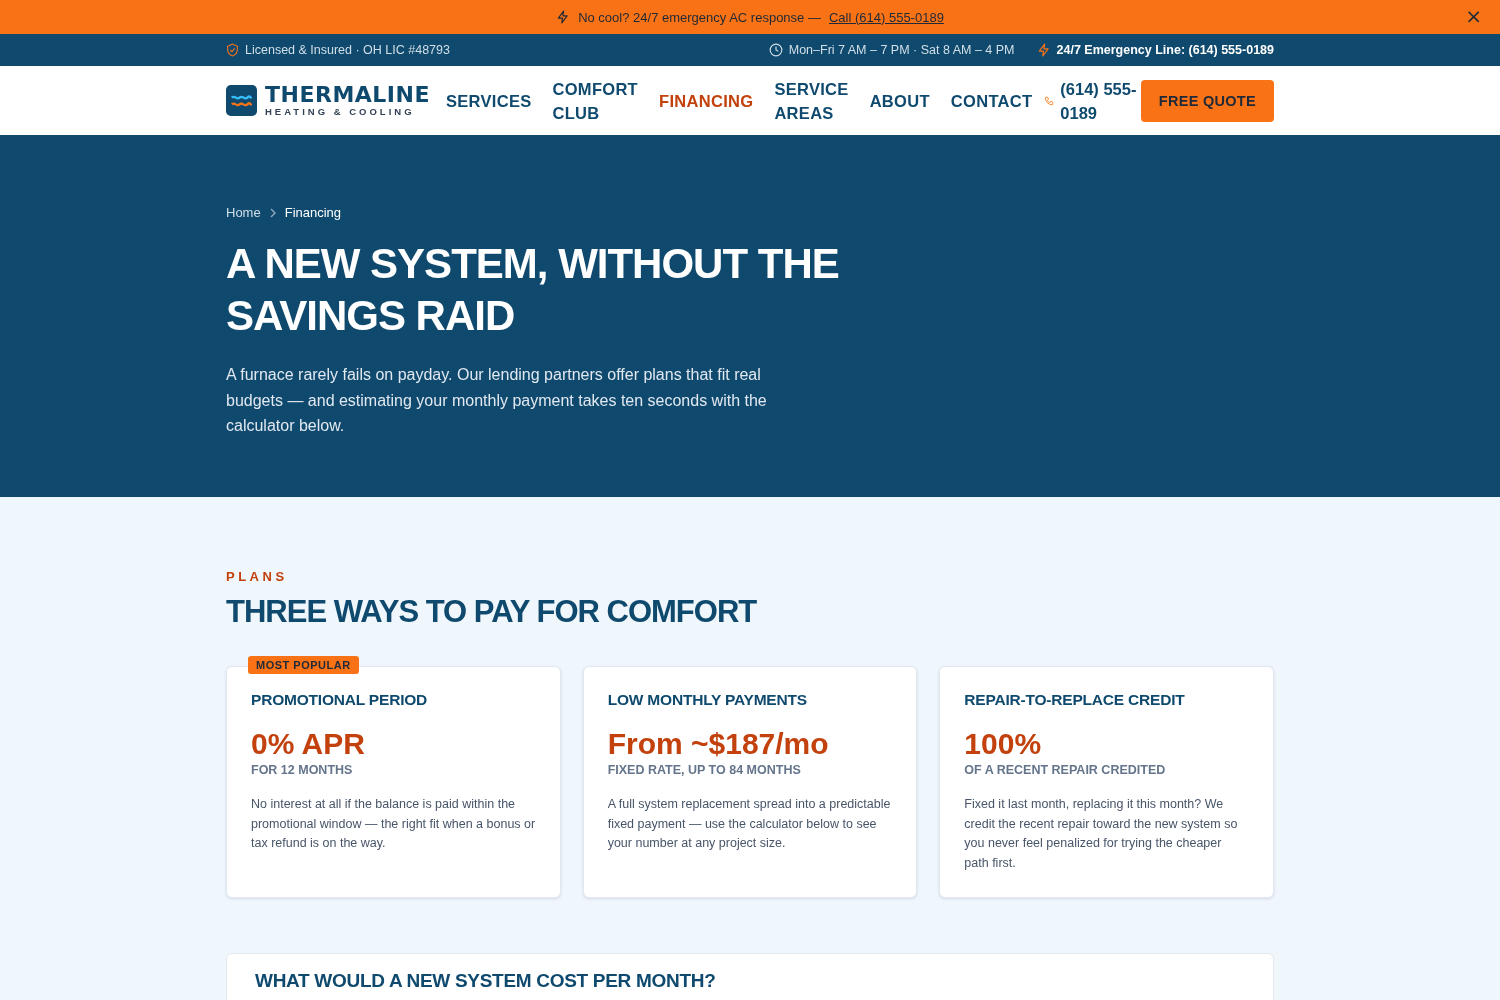 This screenshot has width=1500, height=1000. What do you see at coordinates (340, 700) in the screenshot?
I see `plan-title: PROMOTIONAL PERIOD` at bounding box center [340, 700].